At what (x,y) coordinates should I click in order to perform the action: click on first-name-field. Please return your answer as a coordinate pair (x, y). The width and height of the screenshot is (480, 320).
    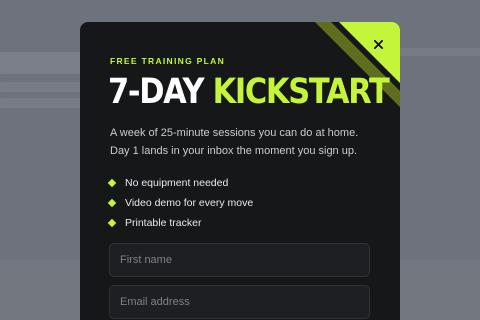
    Looking at the image, I should click on (239, 260).